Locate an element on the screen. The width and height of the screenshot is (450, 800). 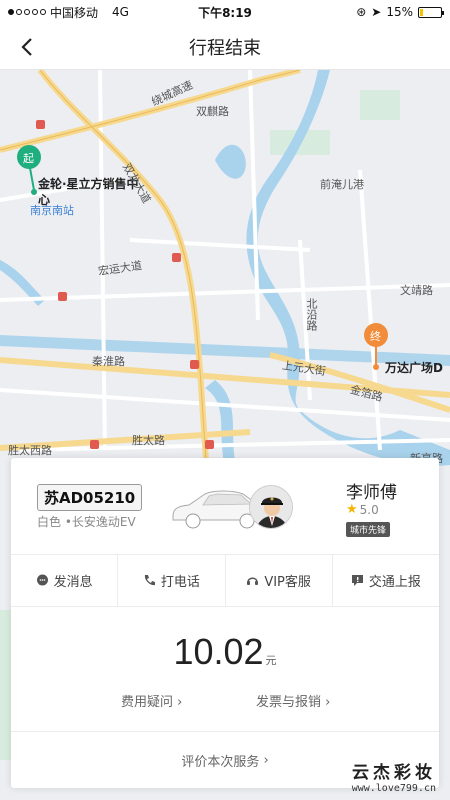
watermark-url: www.love799.cn is located at coordinates (393, 788).